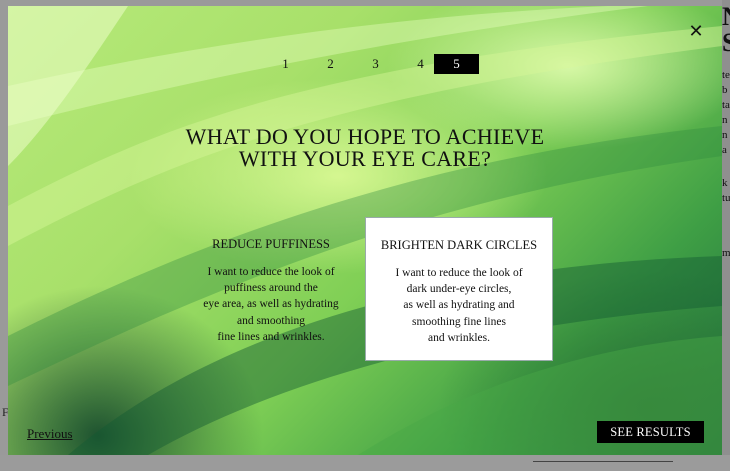  I want to click on bg-fragment: tu, so click(726, 198).